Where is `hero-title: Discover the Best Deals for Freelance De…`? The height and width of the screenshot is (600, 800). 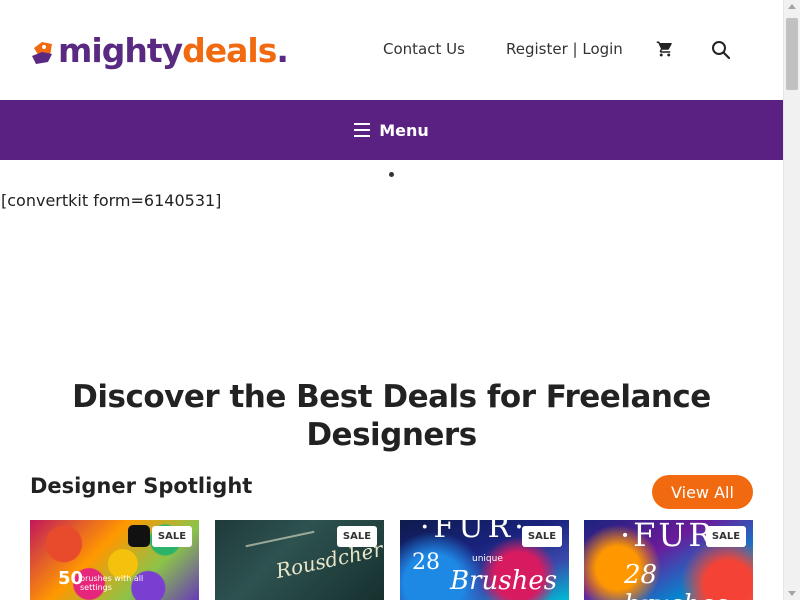
hero-title: Discover the Best Deals for Freelance De… is located at coordinates (391, 416).